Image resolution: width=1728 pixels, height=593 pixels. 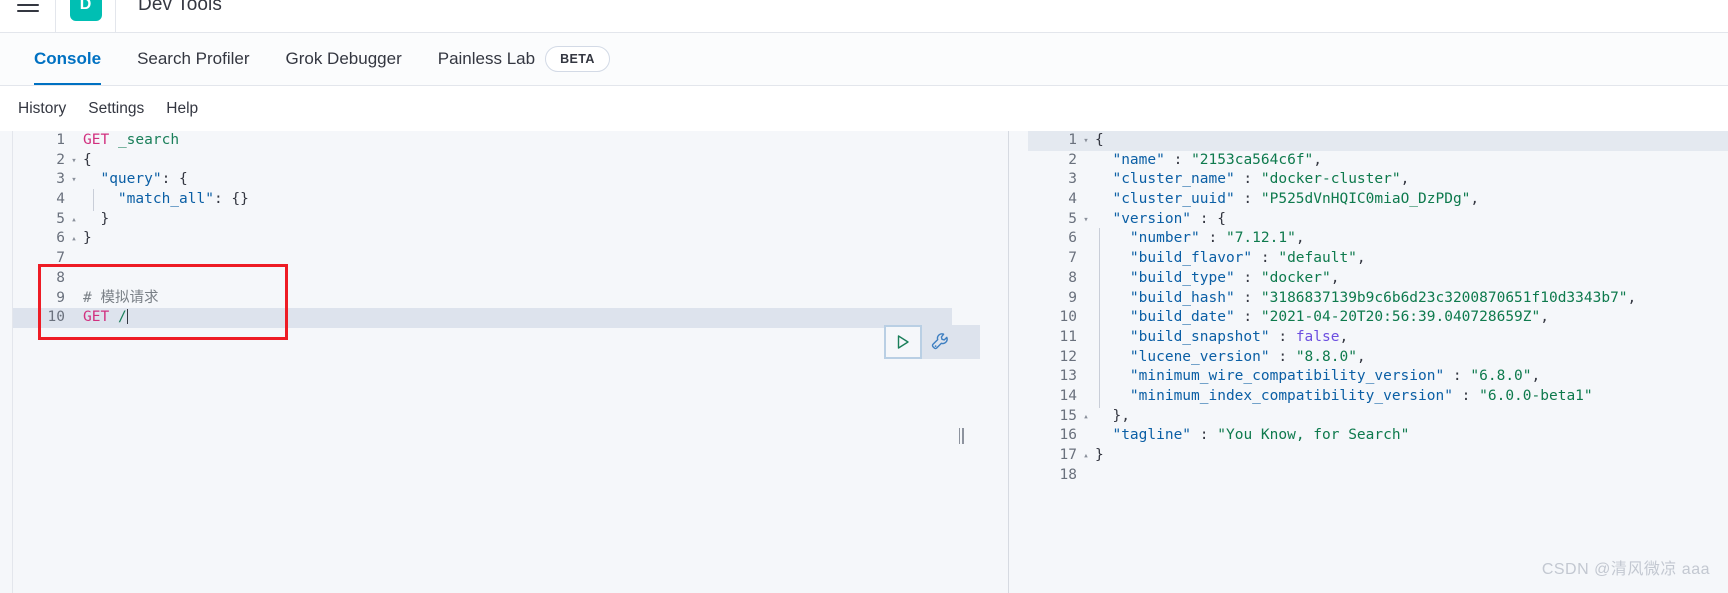 I want to click on line-number: 18, so click(x=1055, y=475).